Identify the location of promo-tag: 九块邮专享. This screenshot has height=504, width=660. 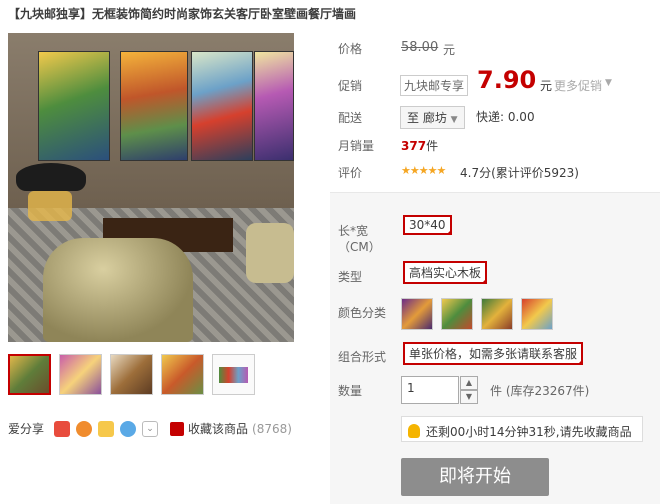
(434, 85).